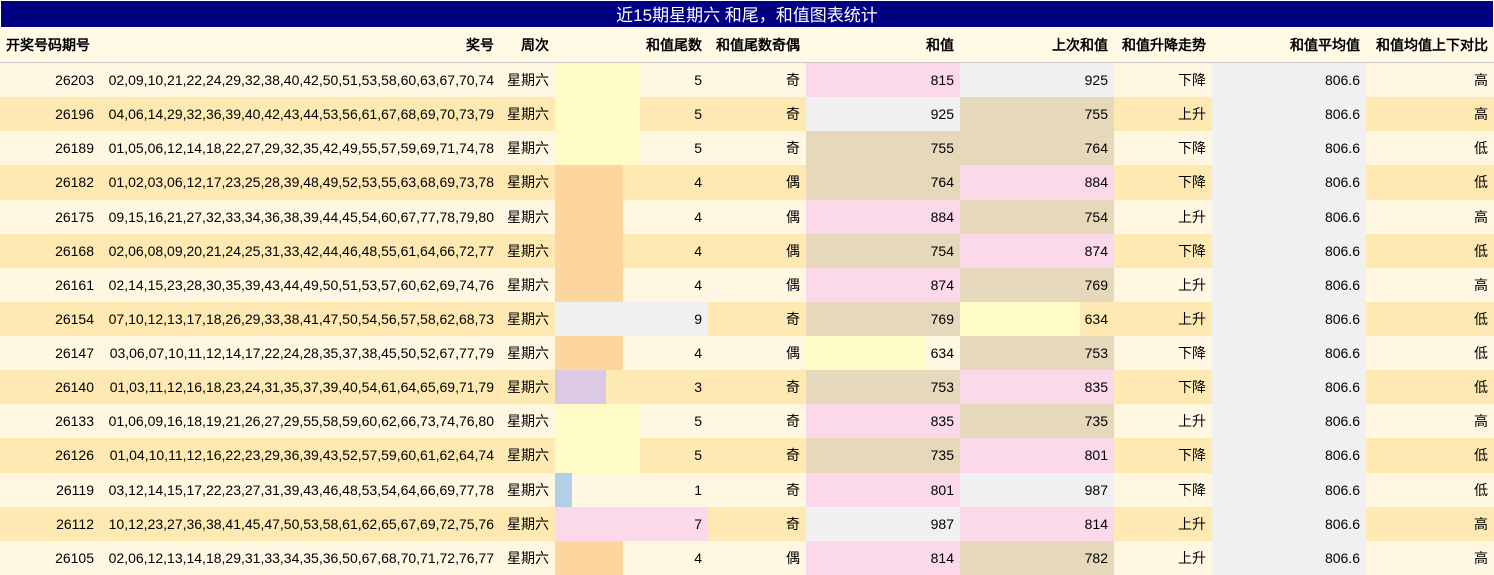 Image resolution: width=1494 pixels, height=575 pixels. What do you see at coordinates (942, 455) in the screenshot?
I see `sum-value: 735` at bounding box center [942, 455].